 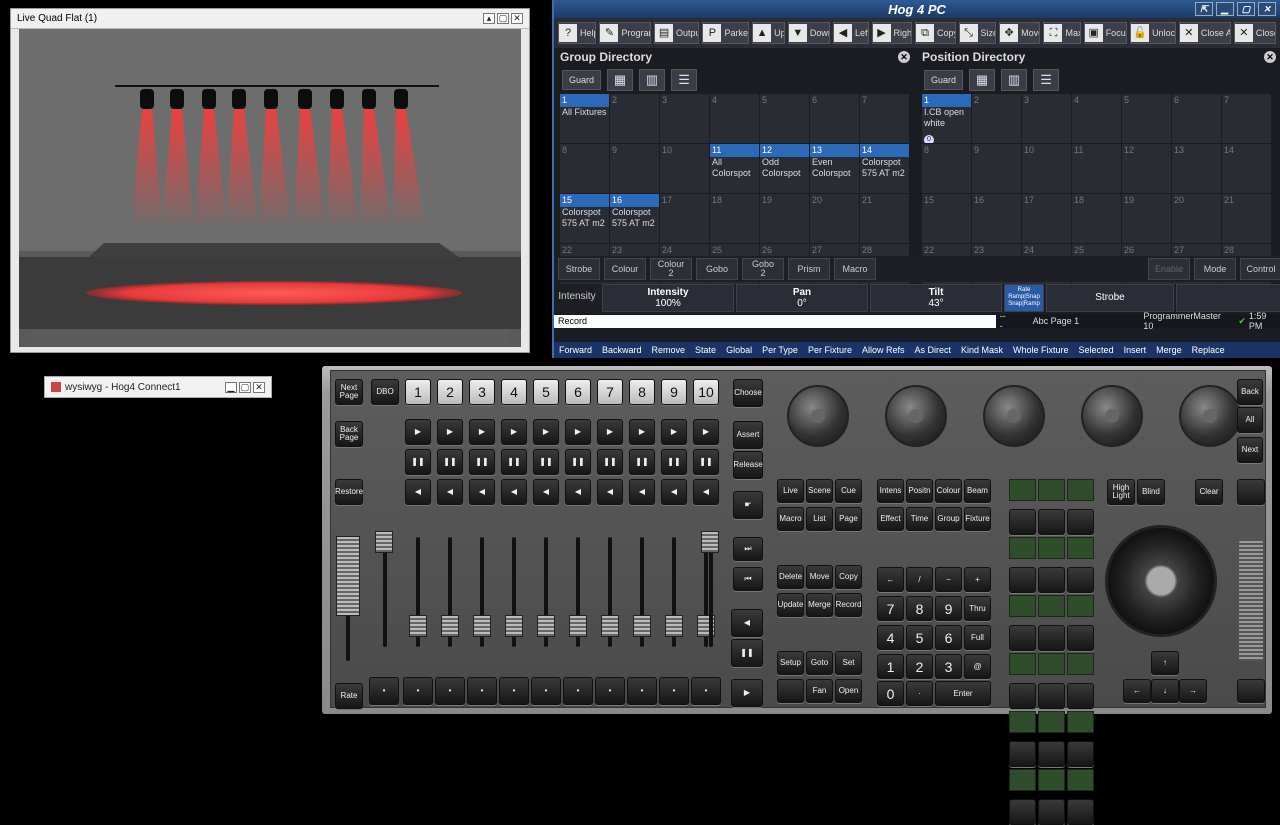 What do you see at coordinates (669, 350) in the screenshot?
I see `softkey-remove: Remove` at bounding box center [669, 350].